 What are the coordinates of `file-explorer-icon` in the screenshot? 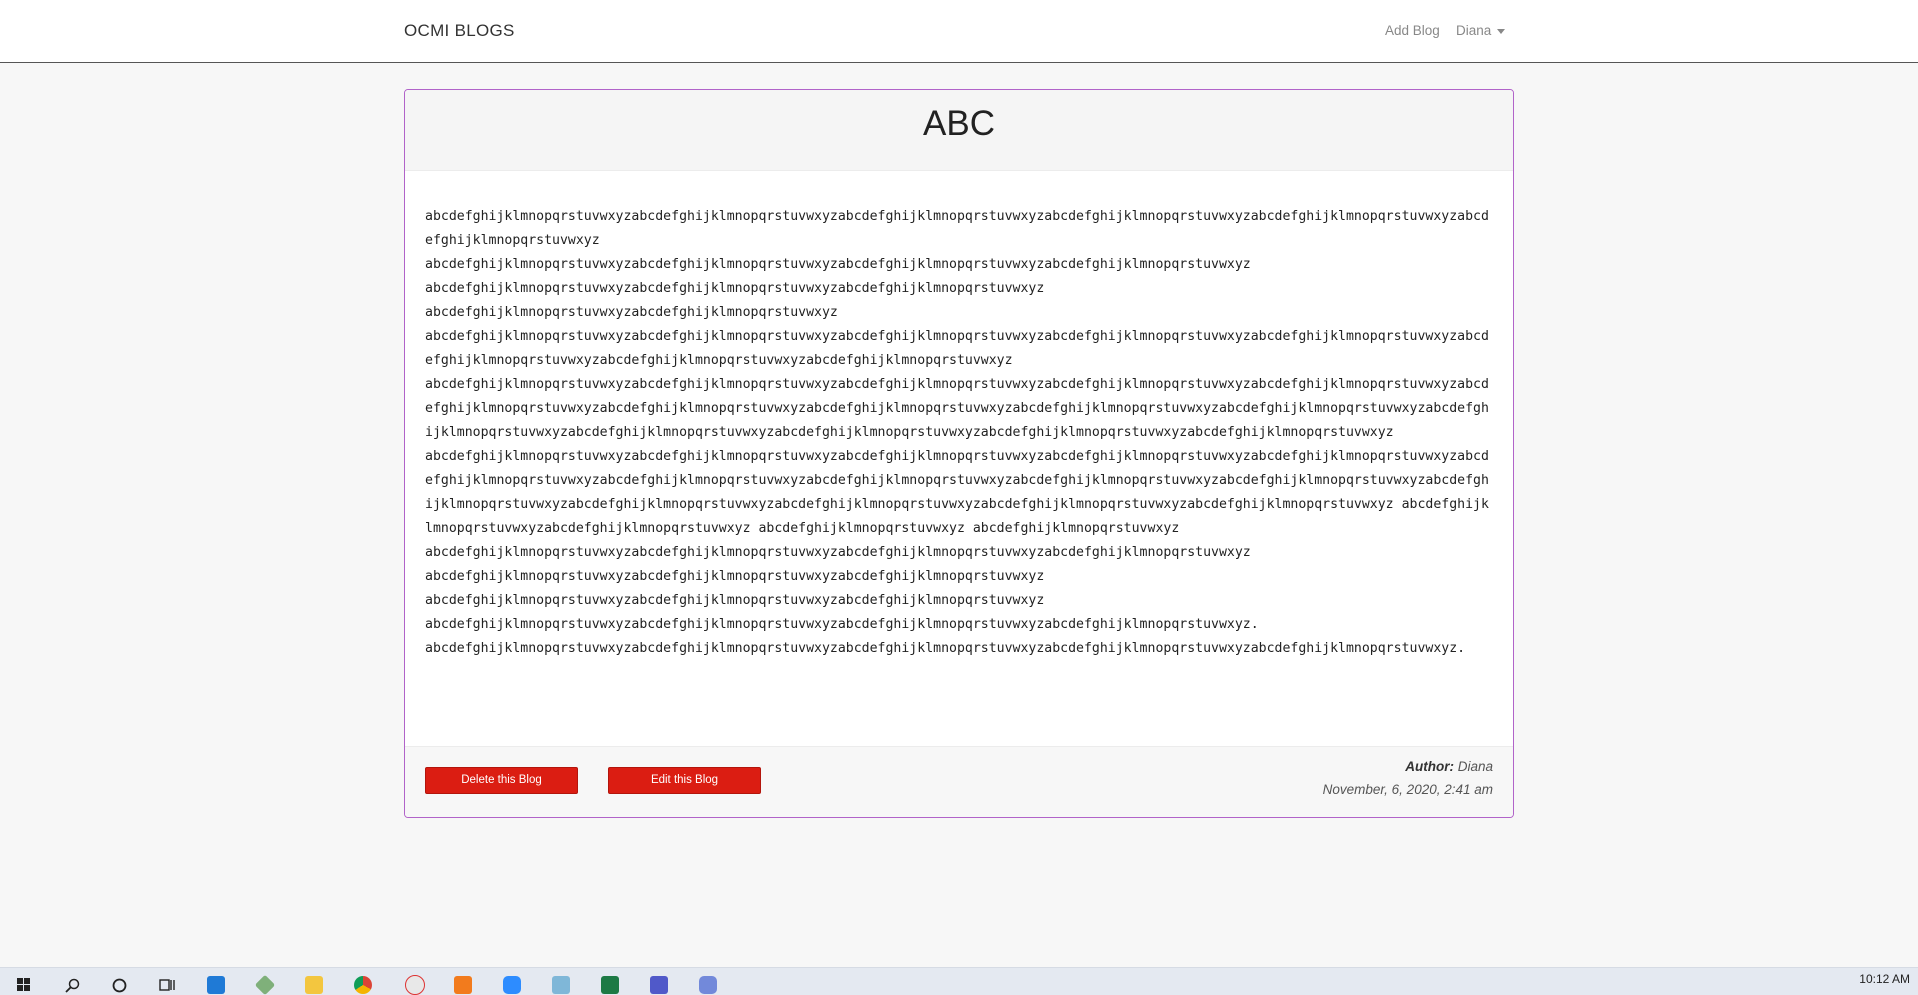 It's located at (314, 985).